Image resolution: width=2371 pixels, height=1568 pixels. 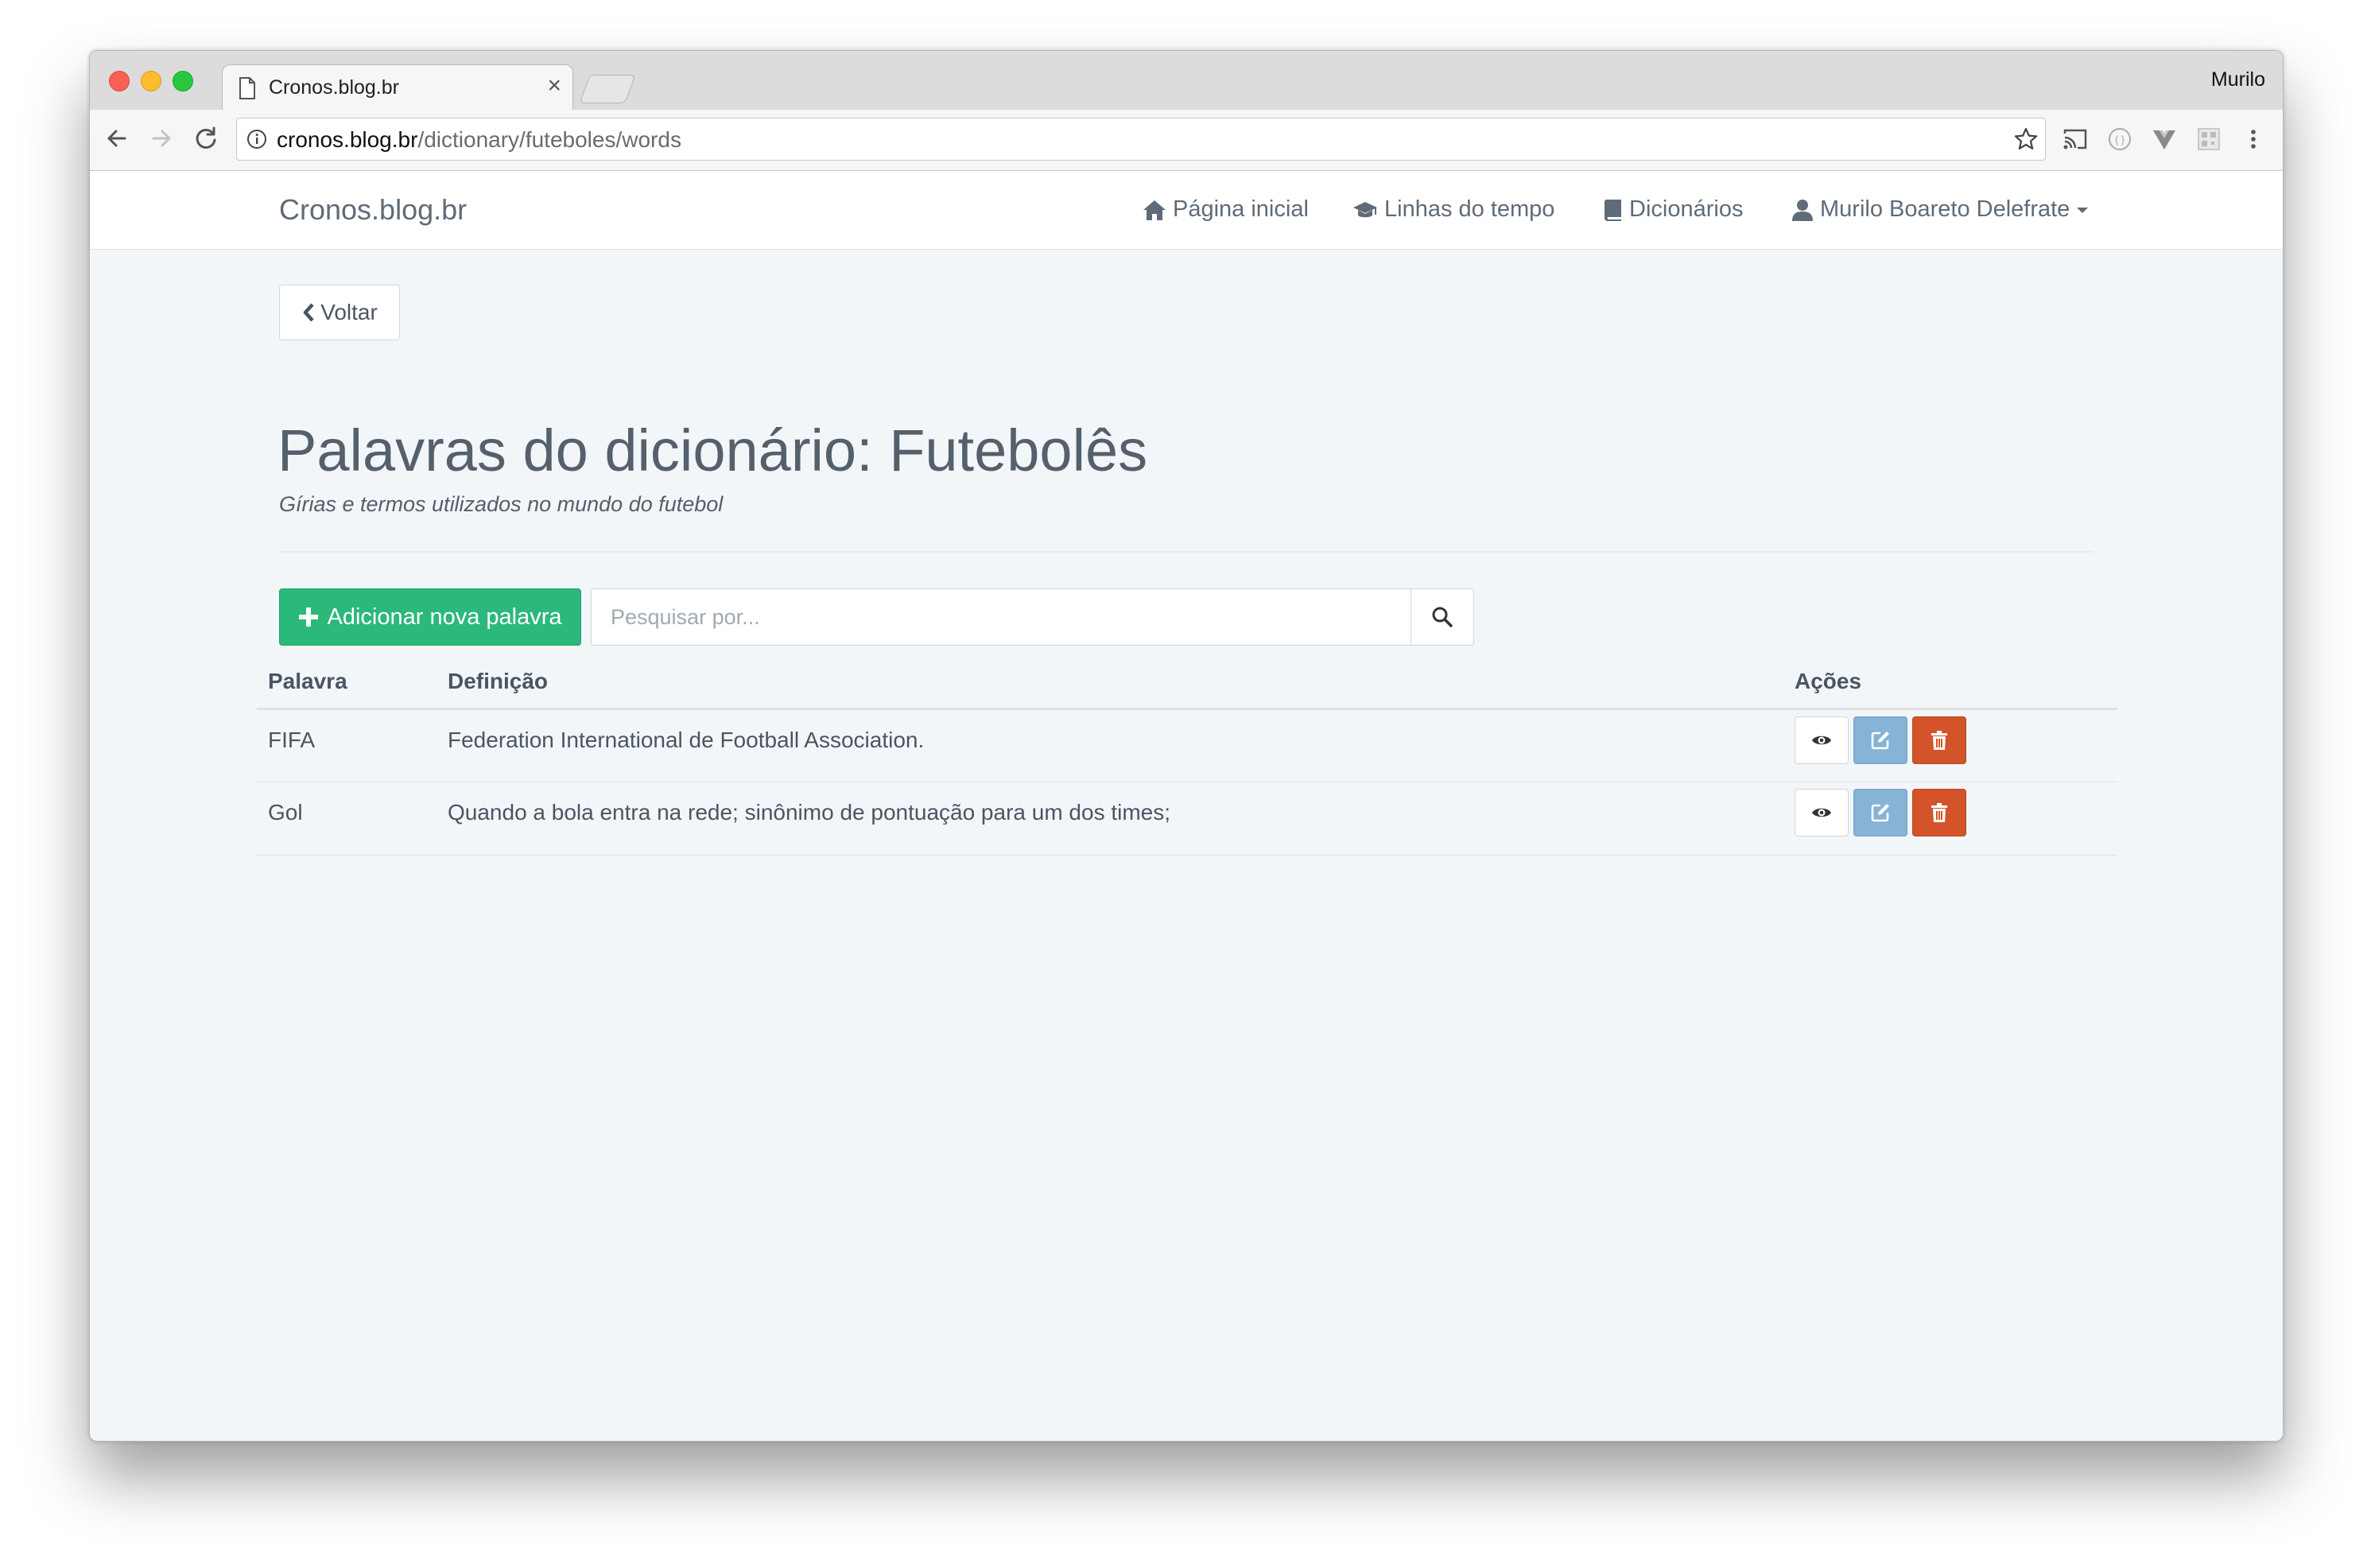 I want to click on qr-extension-icon, so click(x=2208, y=139).